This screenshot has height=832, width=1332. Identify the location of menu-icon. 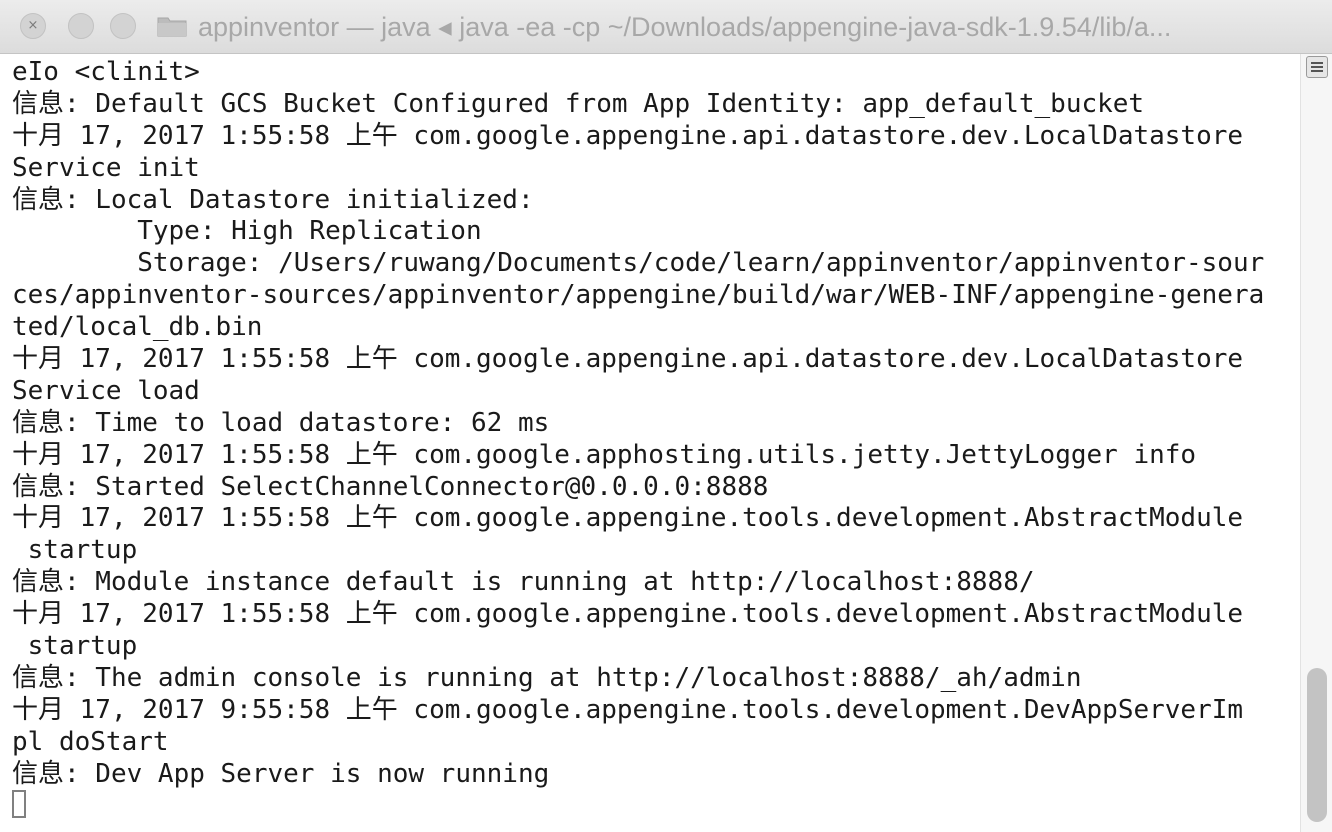
(1317, 67).